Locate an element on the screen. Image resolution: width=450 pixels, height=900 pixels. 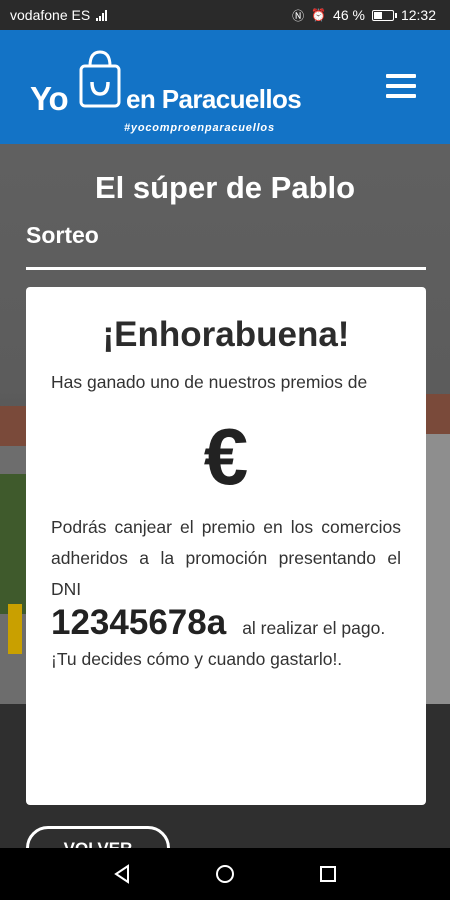
closing-text: ¡Tu decides cómo y cuando gastarlo!. is located at coordinates (197, 659).